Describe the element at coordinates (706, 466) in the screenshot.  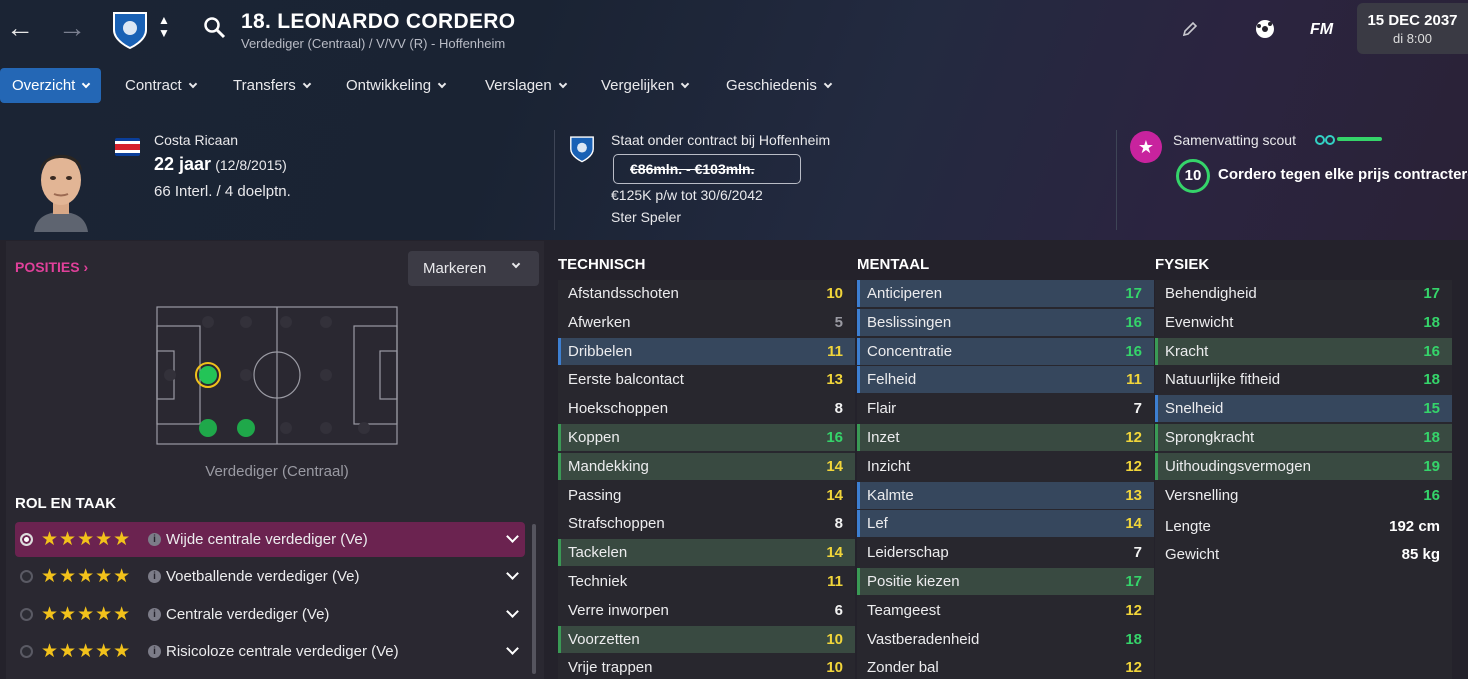
I see `technical-attribute-row: Mandekking 14` at that location.